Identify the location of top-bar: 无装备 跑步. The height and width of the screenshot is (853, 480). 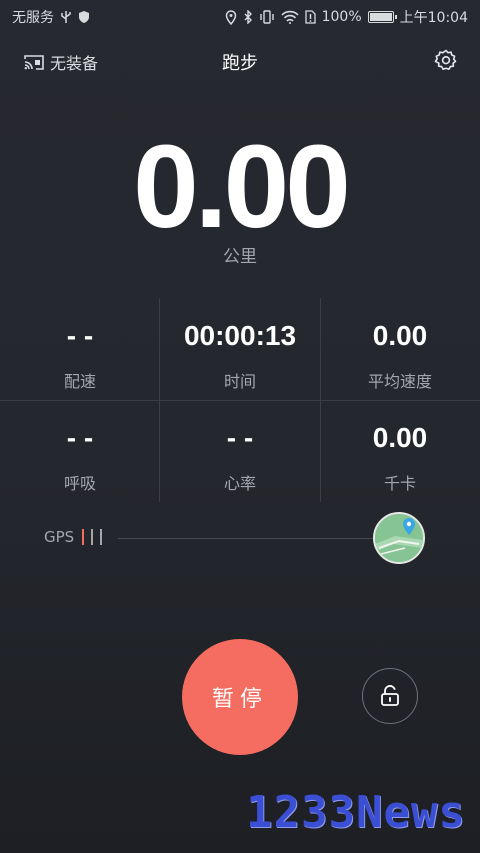
(240, 62).